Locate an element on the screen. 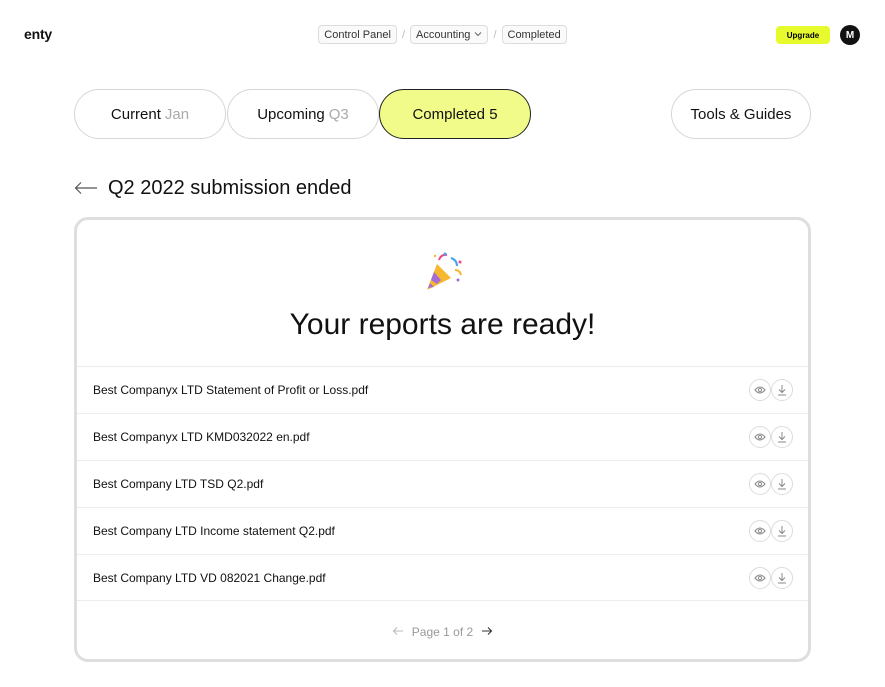 This screenshot has height=687, width=885. card-title: Your reports are ready! is located at coordinates (442, 324).